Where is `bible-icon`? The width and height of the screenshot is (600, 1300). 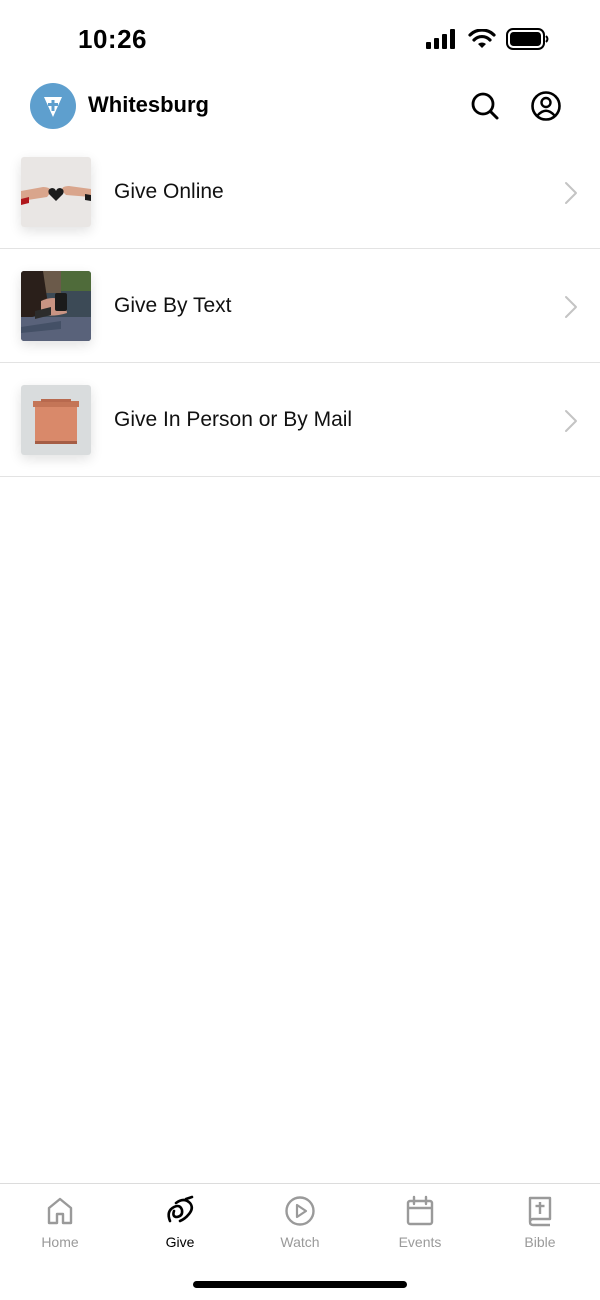 bible-icon is located at coordinates (540, 1211).